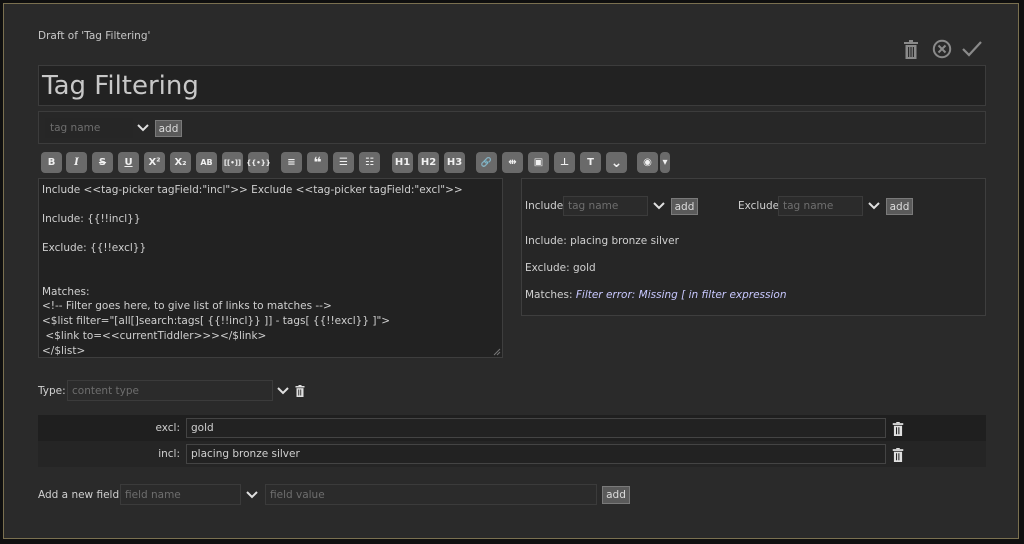 Image resolution: width=1024 pixels, height=544 pixels. Describe the element at coordinates (684, 206) in the screenshot. I see `include-add-button: add` at that location.